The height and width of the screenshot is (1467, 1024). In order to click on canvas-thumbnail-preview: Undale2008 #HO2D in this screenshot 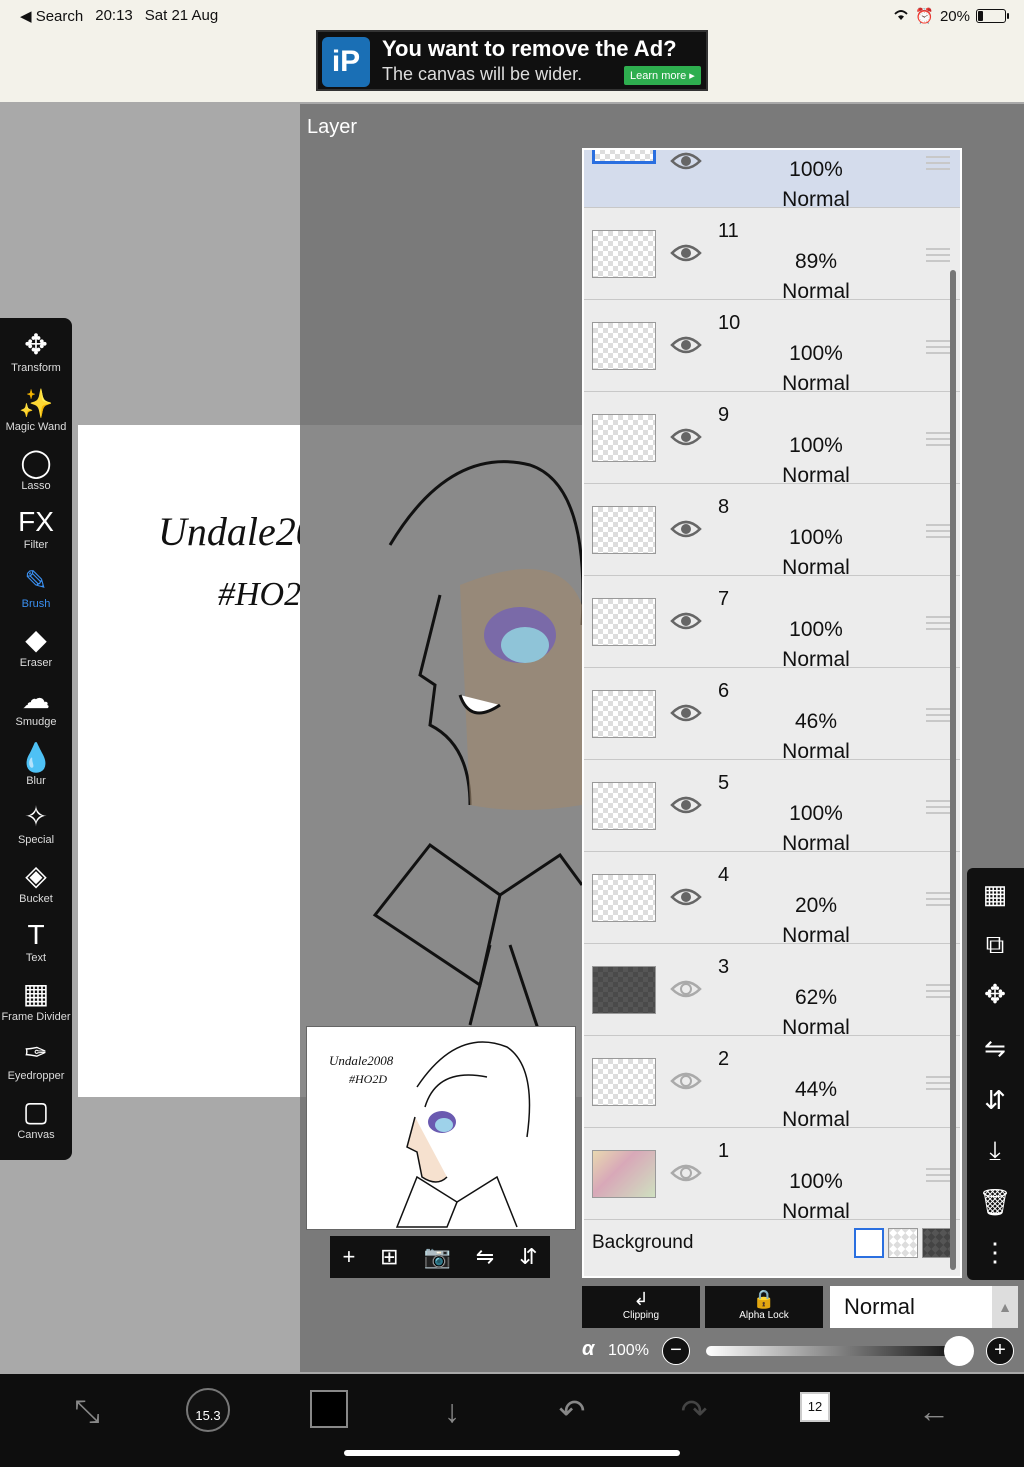, I will do `click(441, 1128)`.